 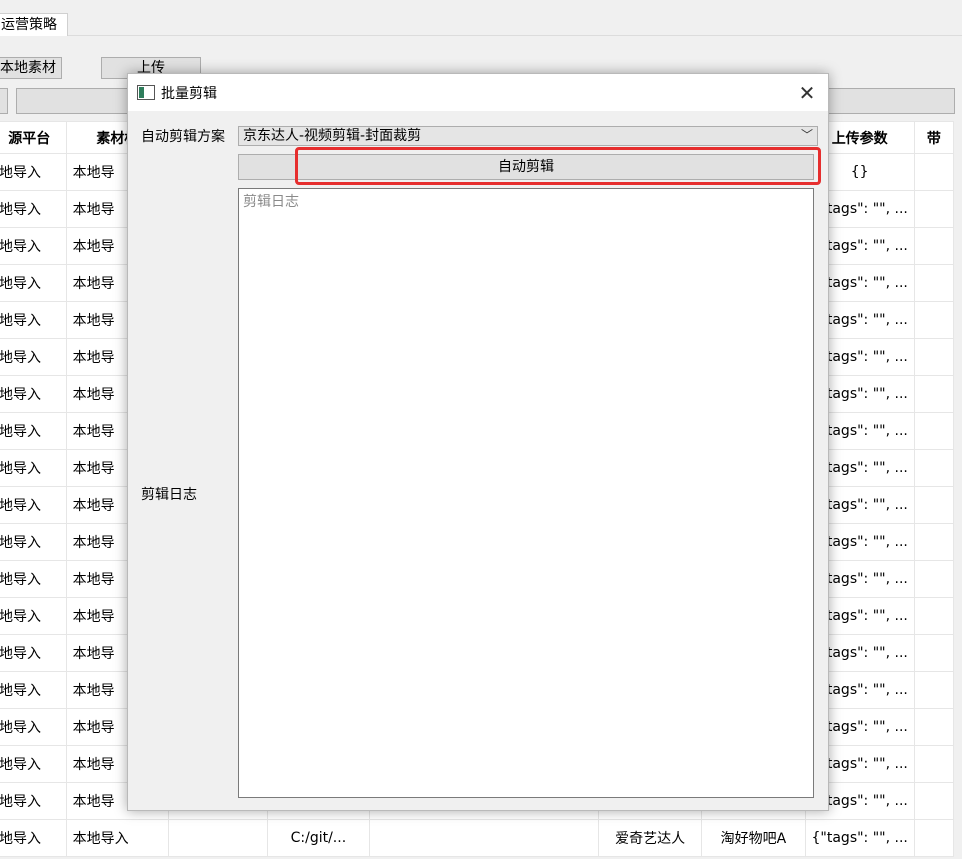 I want to click on left-input-field, so click(x=4, y=101).